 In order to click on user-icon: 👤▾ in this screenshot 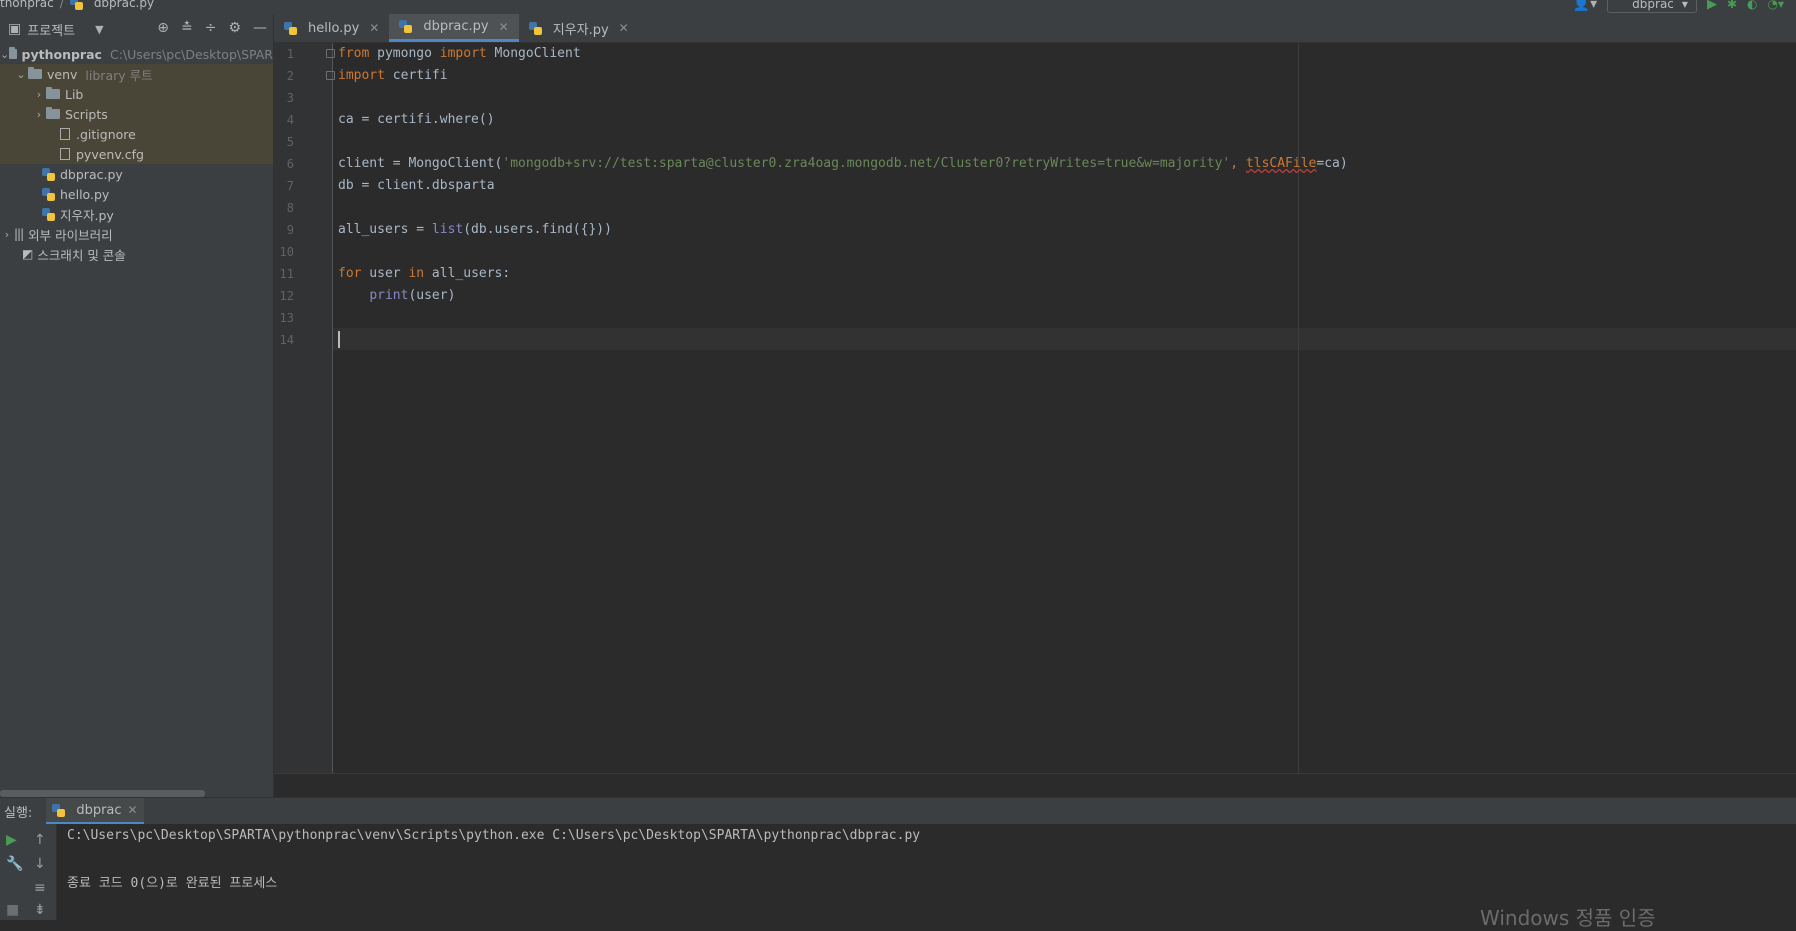, I will do `click(1585, 6)`.